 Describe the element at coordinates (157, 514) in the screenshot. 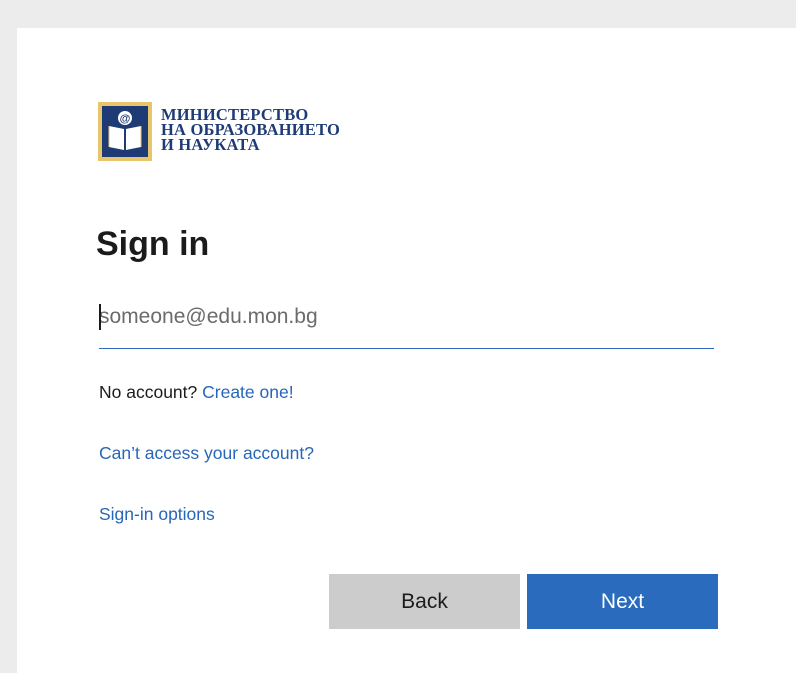

I see `sign-in-options-link: Sign-in options` at that location.